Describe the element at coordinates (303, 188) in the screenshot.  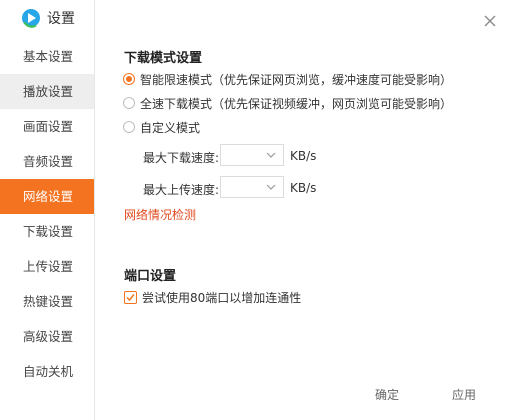
I see `upload-unit: KB/s` at that location.